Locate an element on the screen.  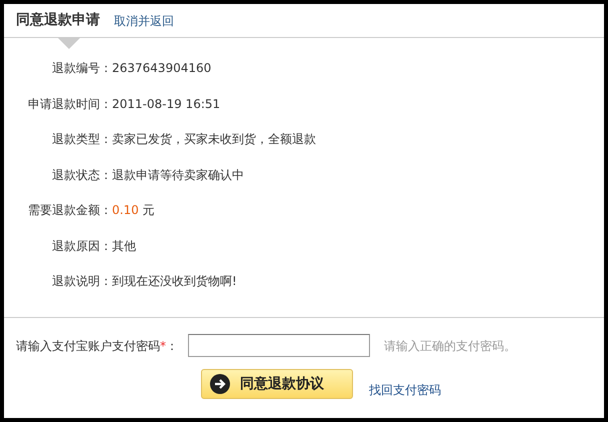
field-label: 退款说明： is located at coordinates (81, 281).